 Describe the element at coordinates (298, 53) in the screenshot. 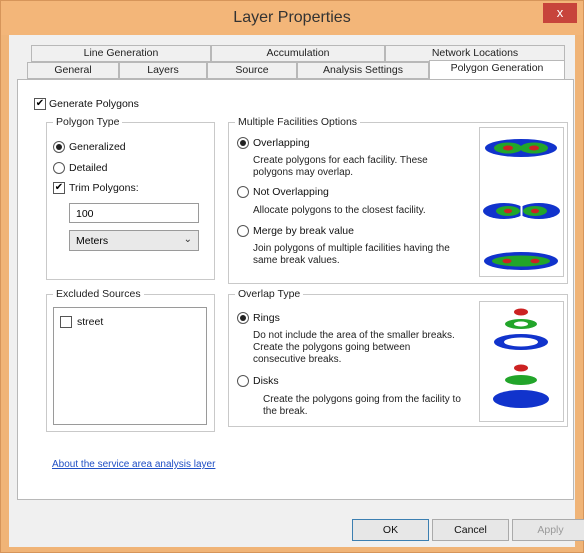

I see `tab-accumulation: Accumulation` at that location.